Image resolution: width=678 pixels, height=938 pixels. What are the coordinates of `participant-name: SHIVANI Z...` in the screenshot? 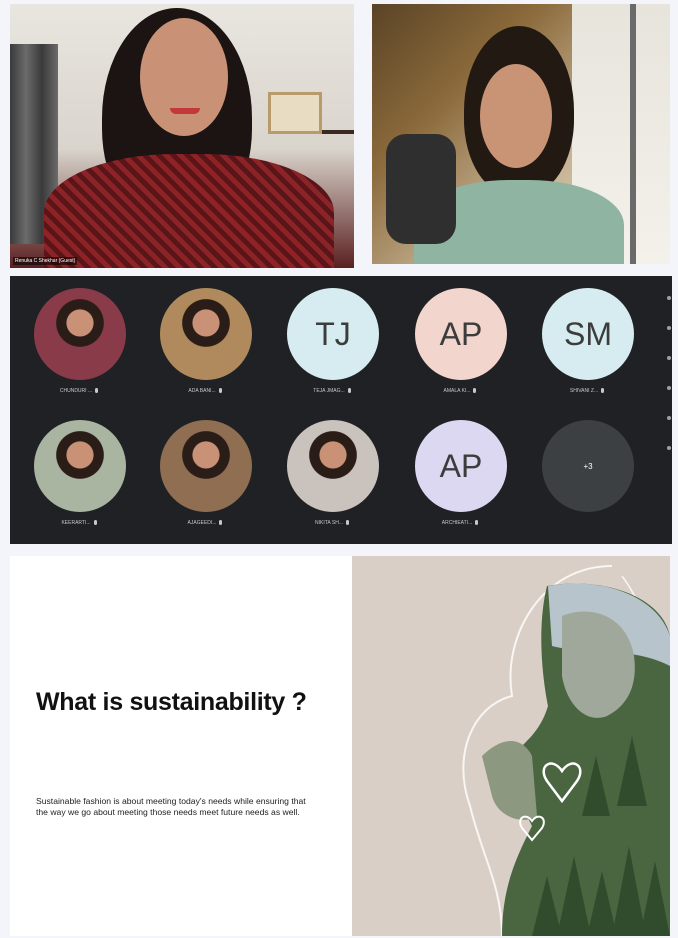 It's located at (587, 391).